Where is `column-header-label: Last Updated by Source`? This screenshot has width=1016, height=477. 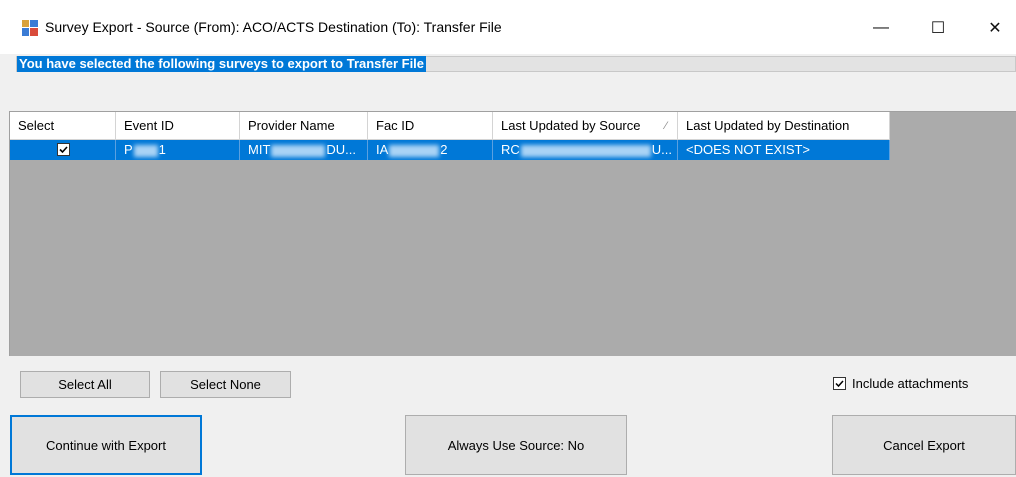 column-header-label: Last Updated by Source is located at coordinates (571, 125).